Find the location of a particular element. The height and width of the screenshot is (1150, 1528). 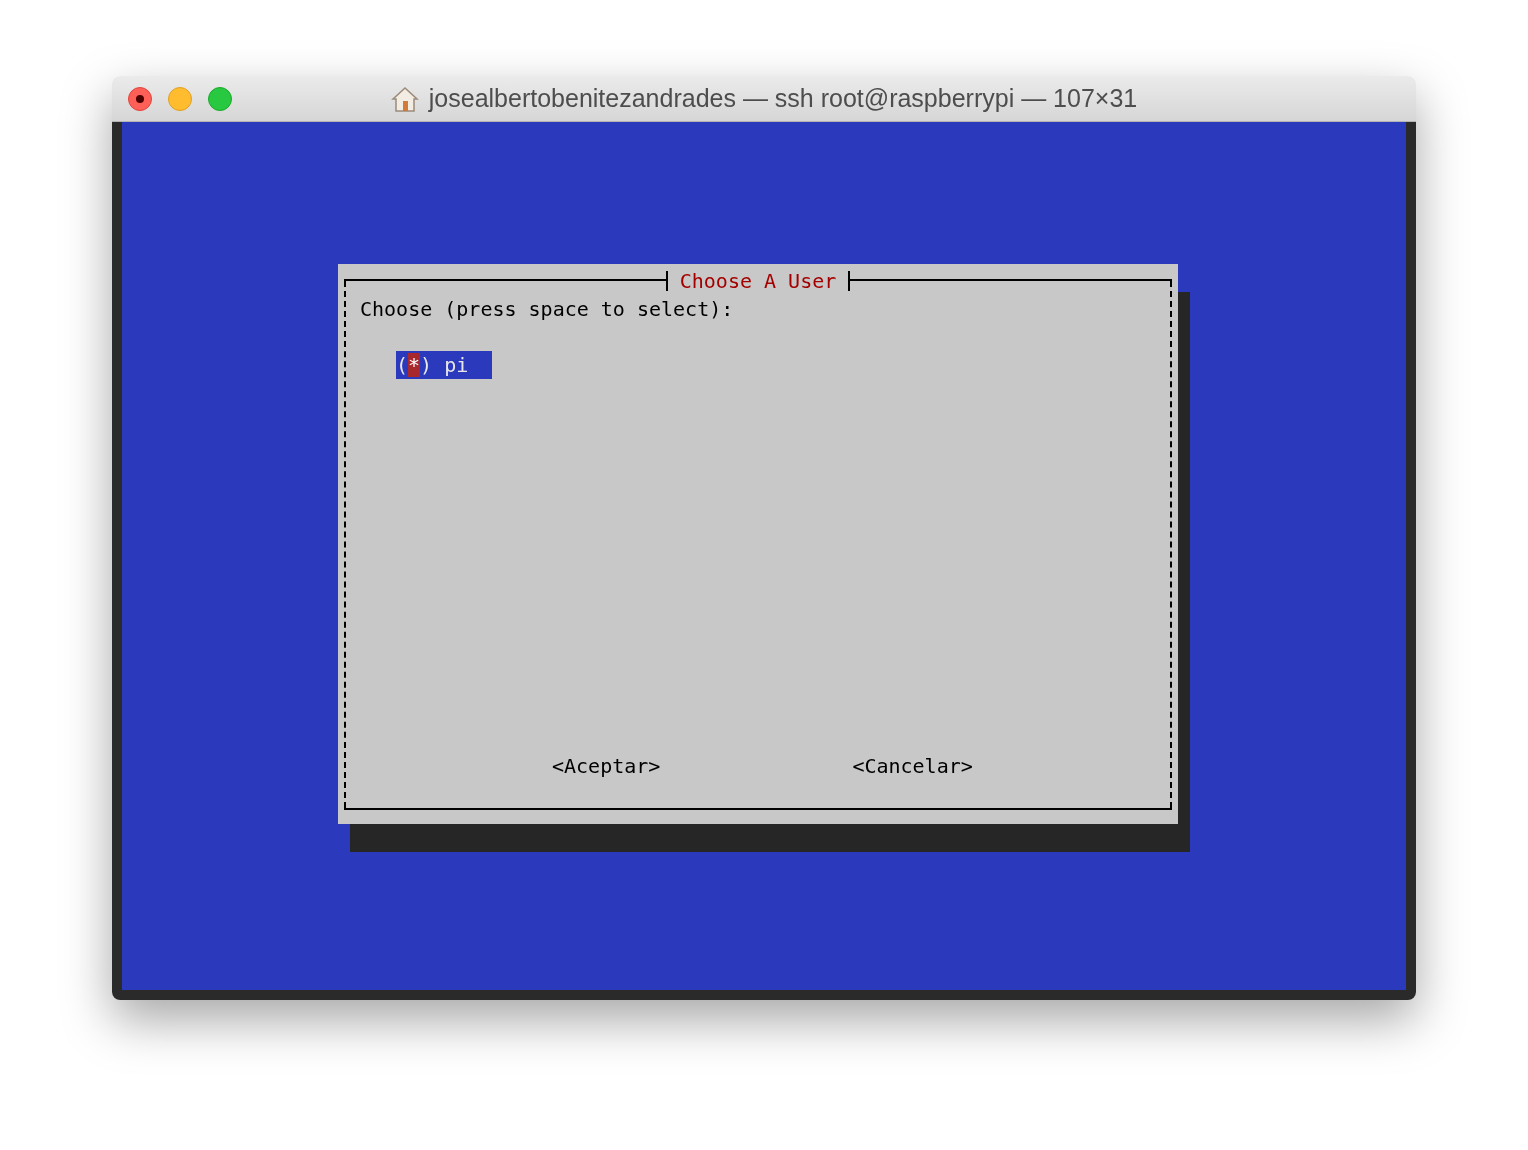

zoom-button is located at coordinates (220, 98).